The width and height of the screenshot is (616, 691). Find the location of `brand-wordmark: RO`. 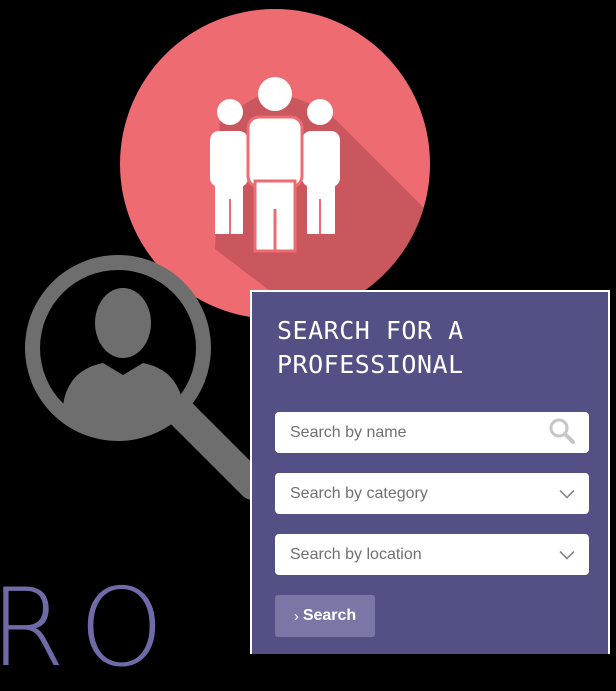

brand-wordmark: RO is located at coordinates (89, 628).